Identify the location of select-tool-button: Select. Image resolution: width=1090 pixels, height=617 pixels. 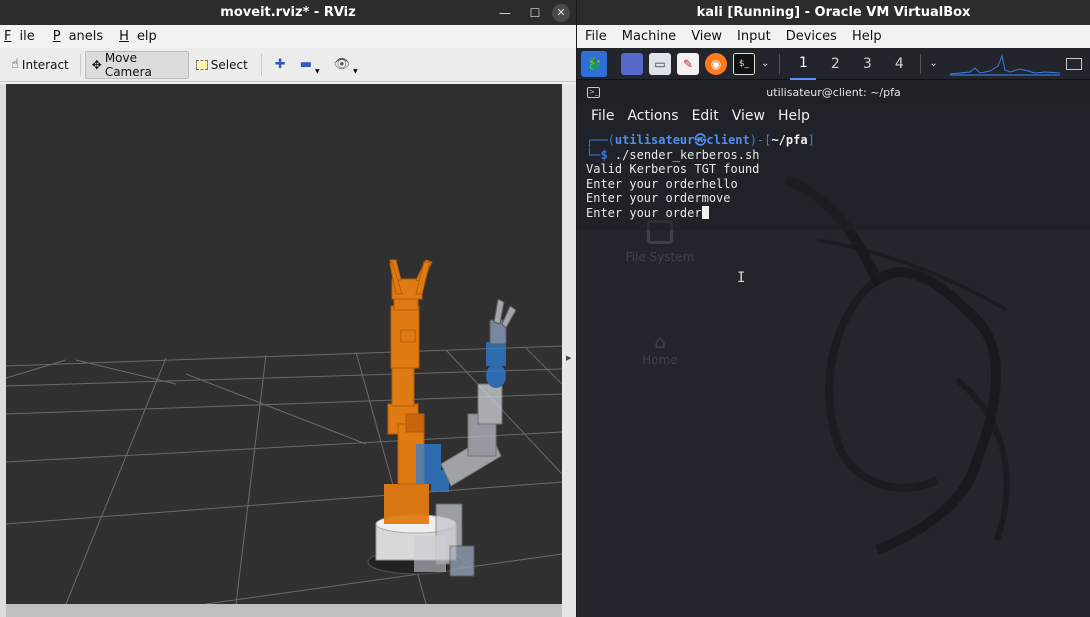
(222, 65).